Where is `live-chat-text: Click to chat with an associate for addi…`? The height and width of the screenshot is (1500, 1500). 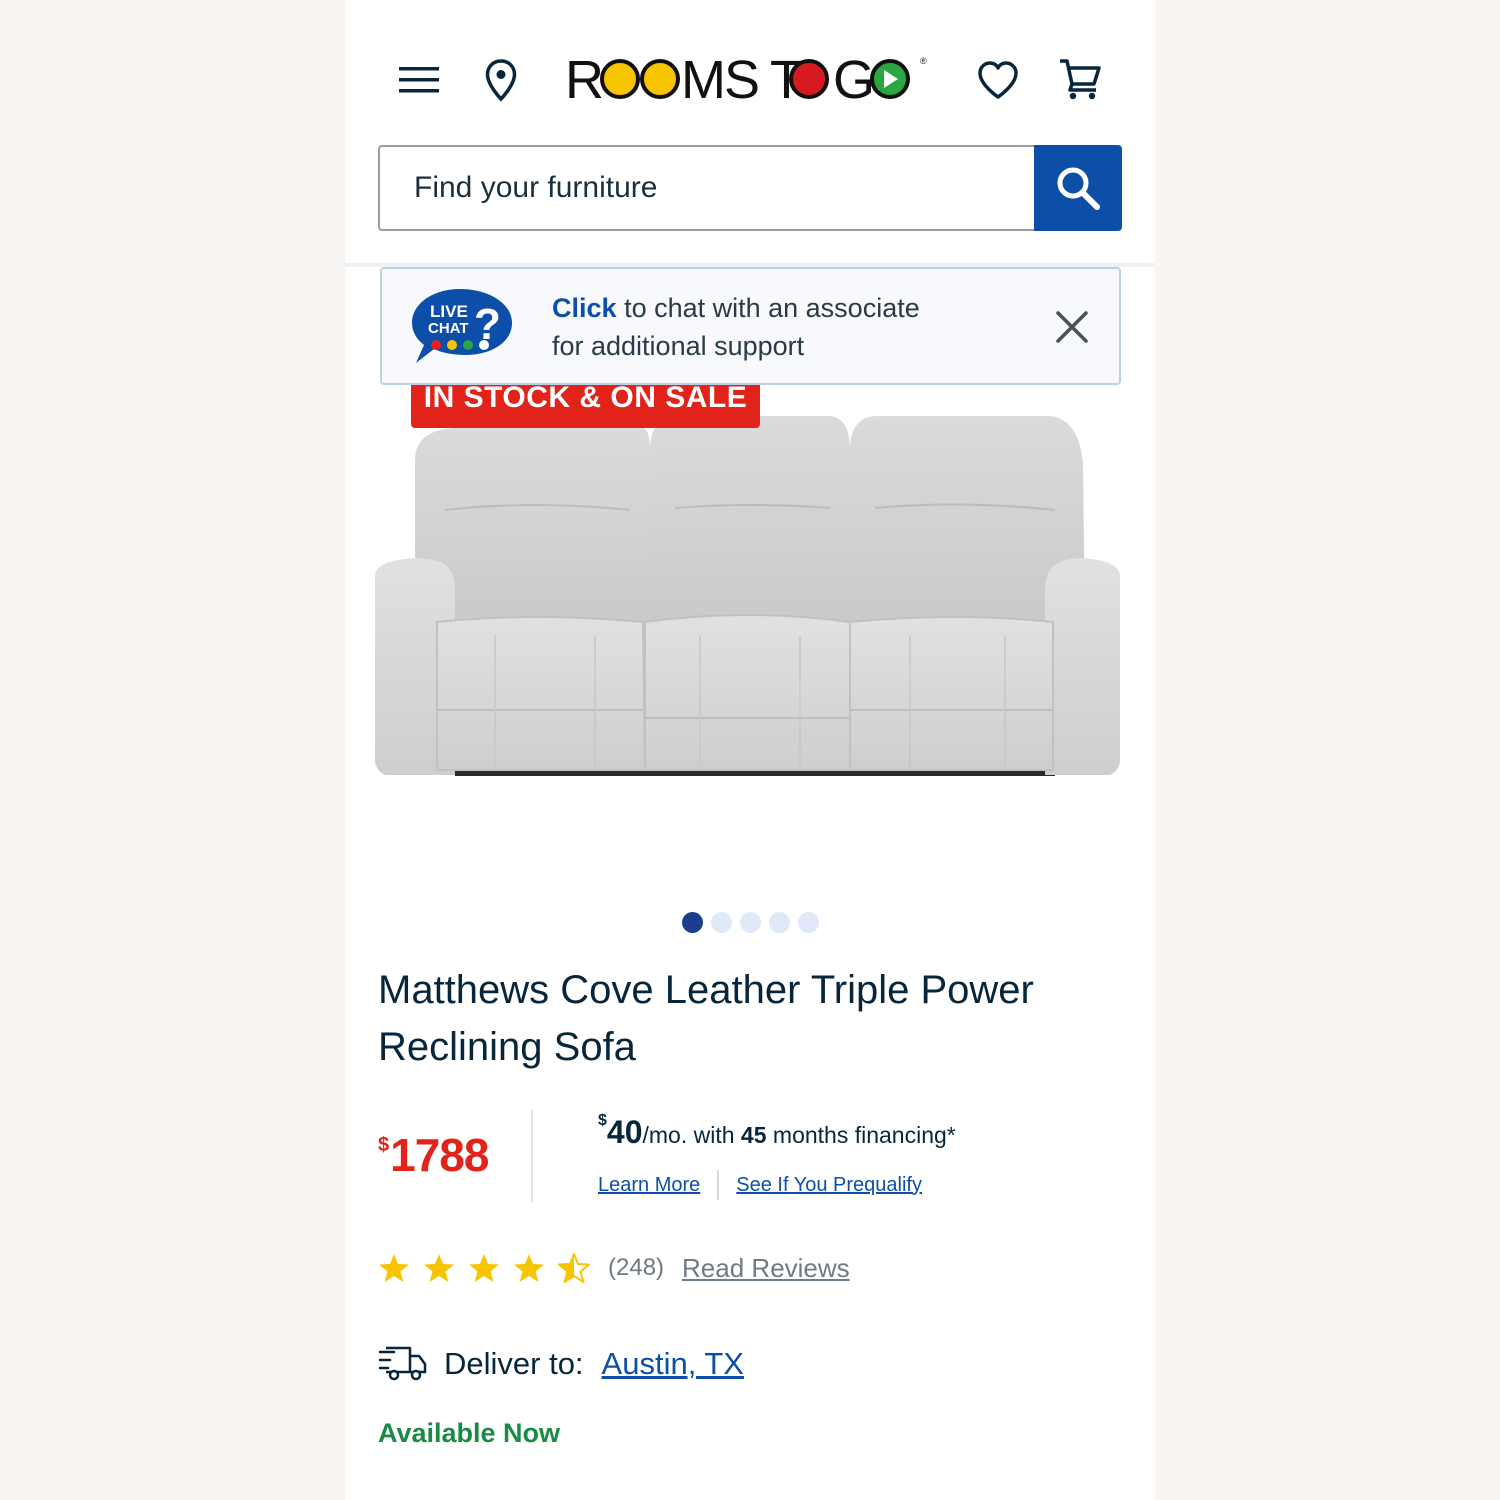
live-chat-text: Click to chat with an associate for addi… is located at coordinates (736, 327).